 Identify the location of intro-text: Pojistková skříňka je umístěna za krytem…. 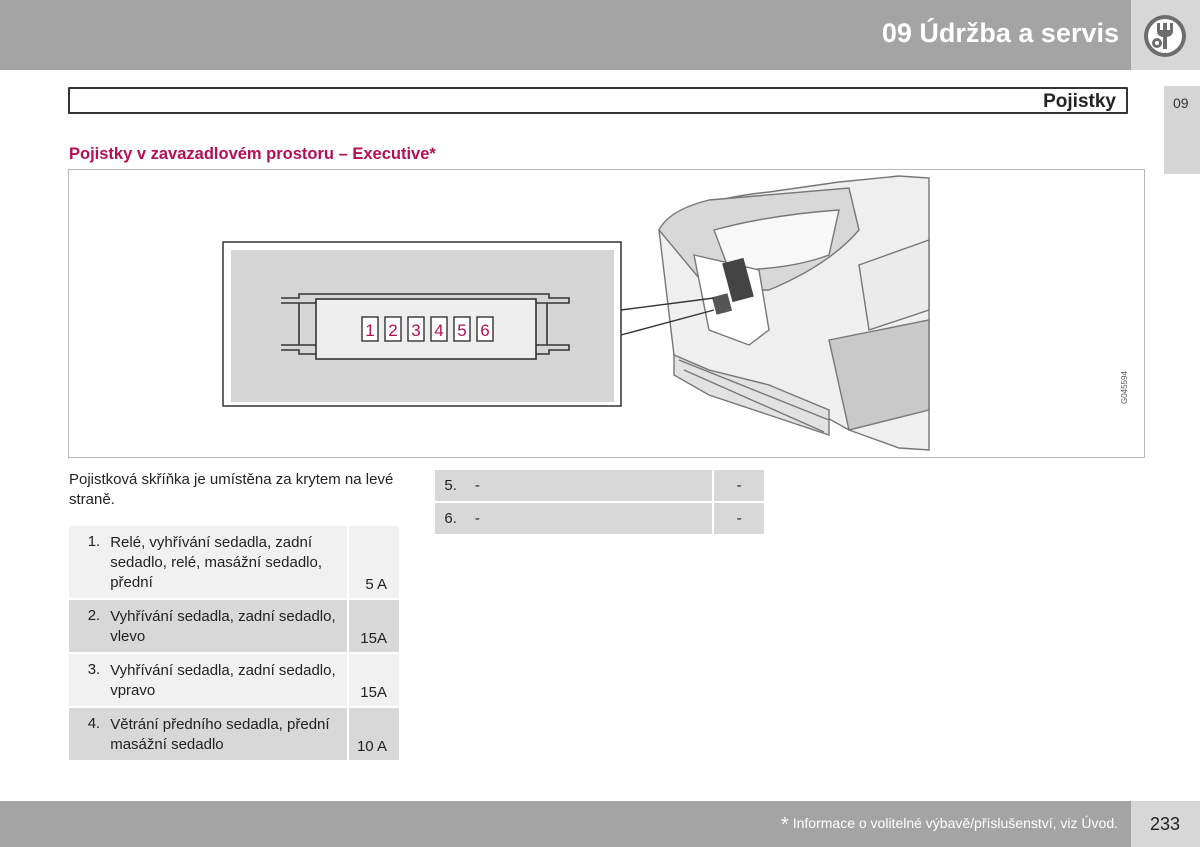
(231, 489).